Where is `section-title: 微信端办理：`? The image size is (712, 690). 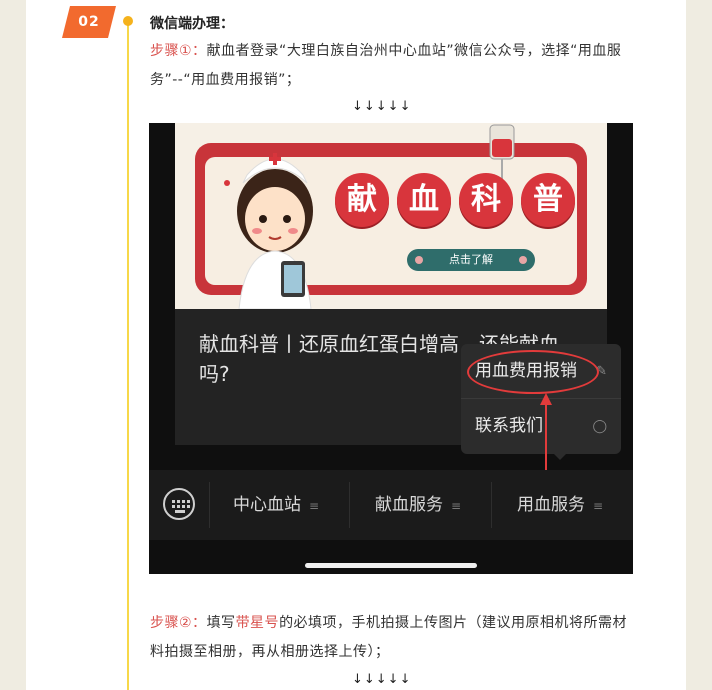
section-title: 微信端办理： is located at coordinates (192, 24).